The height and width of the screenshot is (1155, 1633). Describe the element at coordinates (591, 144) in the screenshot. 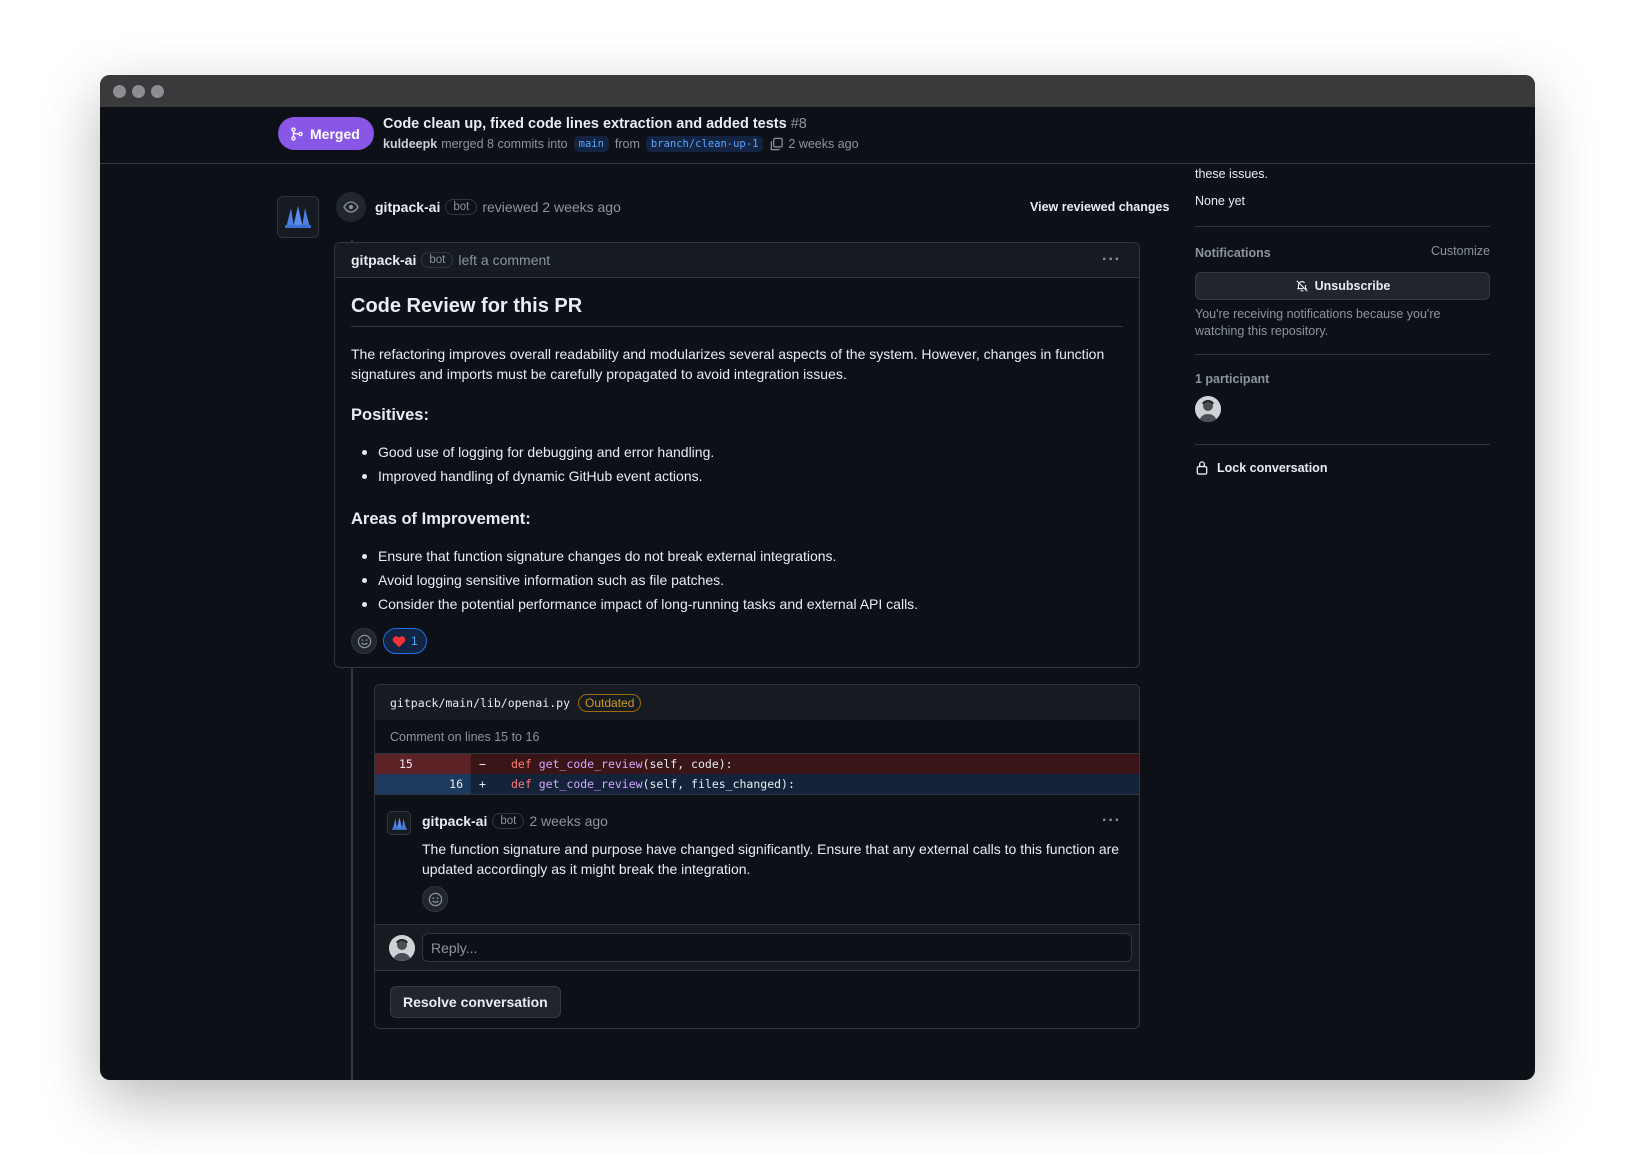

I see `base-branch: main` at that location.